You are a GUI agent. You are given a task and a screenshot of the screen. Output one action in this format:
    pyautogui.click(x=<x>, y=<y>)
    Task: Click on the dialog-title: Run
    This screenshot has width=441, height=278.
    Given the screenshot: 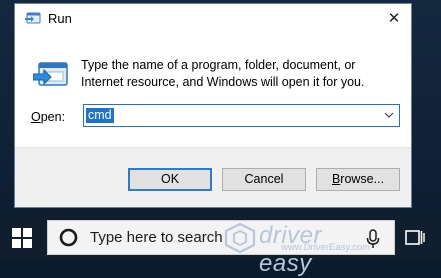 What is the action you would take?
    pyautogui.click(x=60, y=18)
    